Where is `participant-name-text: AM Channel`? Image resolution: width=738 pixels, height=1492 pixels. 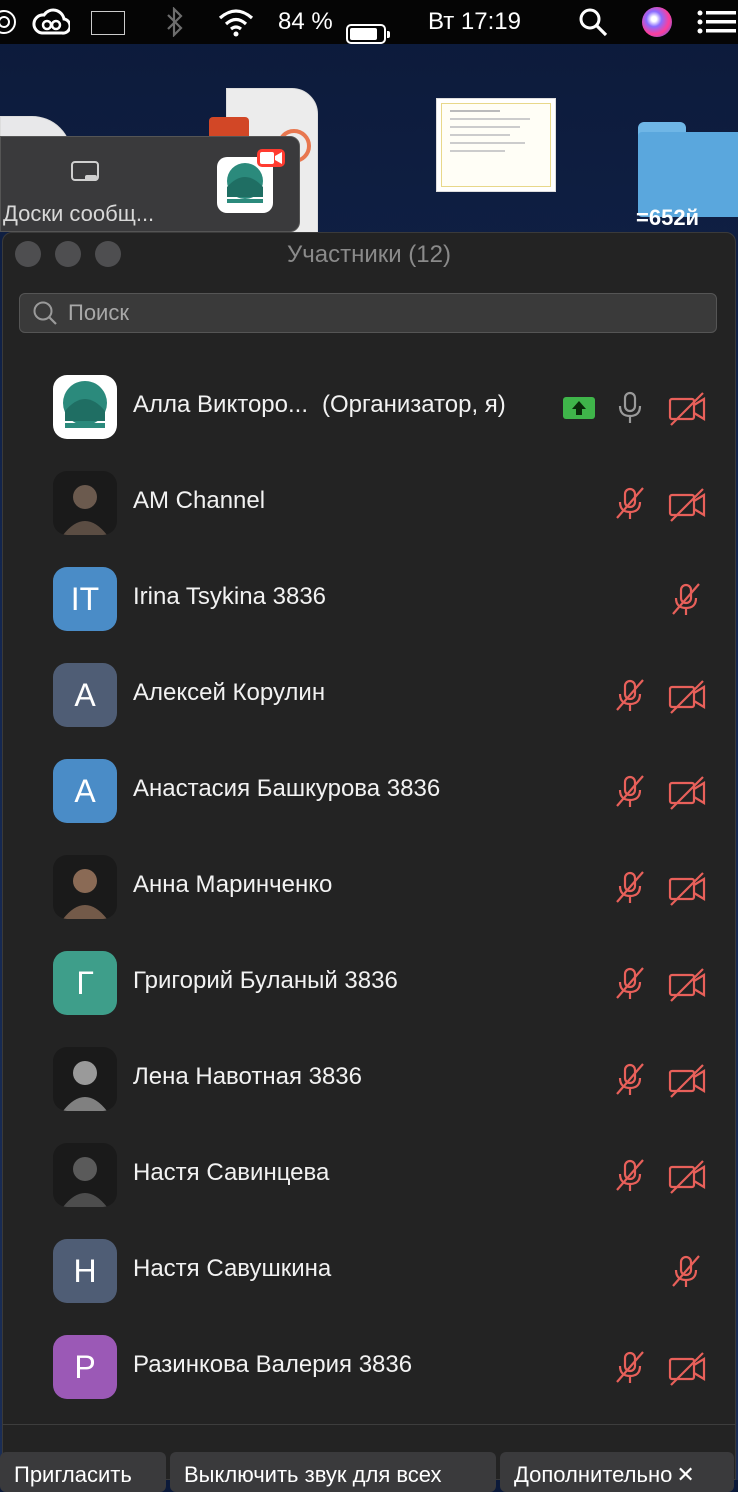
participant-name-text: AM Channel is located at coordinates (199, 500).